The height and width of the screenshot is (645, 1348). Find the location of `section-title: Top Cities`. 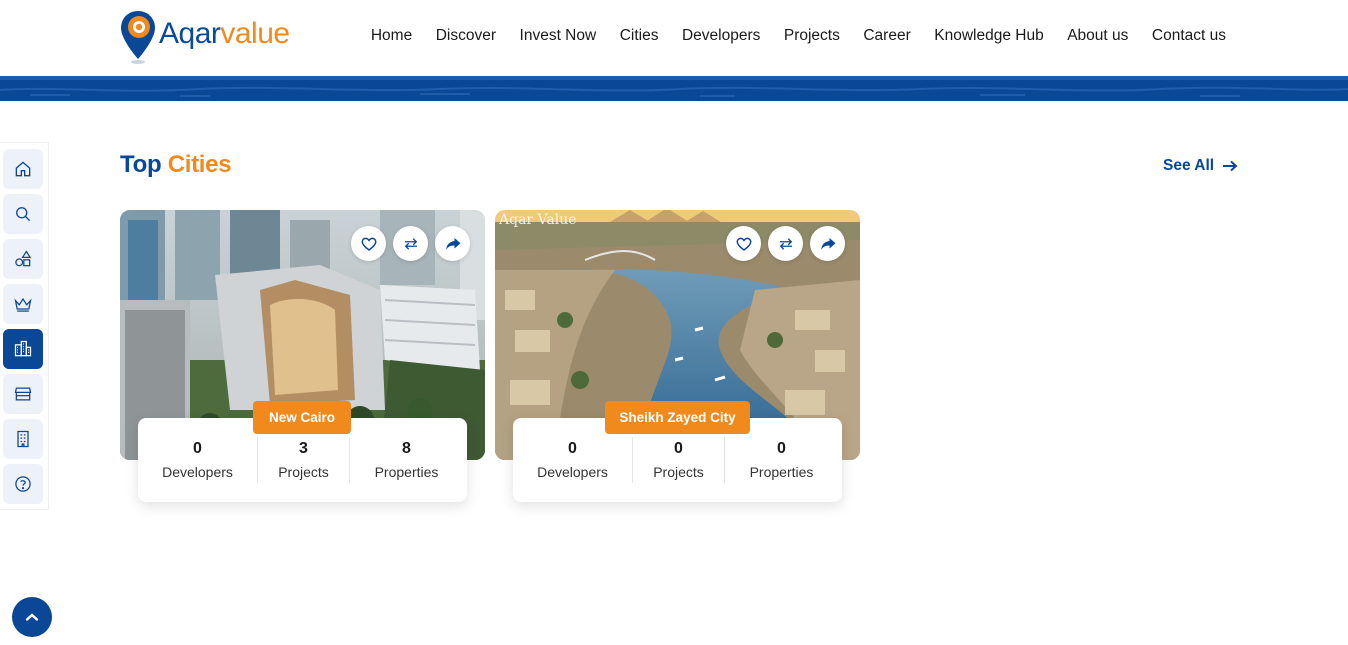

section-title: Top Cities is located at coordinates (176, 165).